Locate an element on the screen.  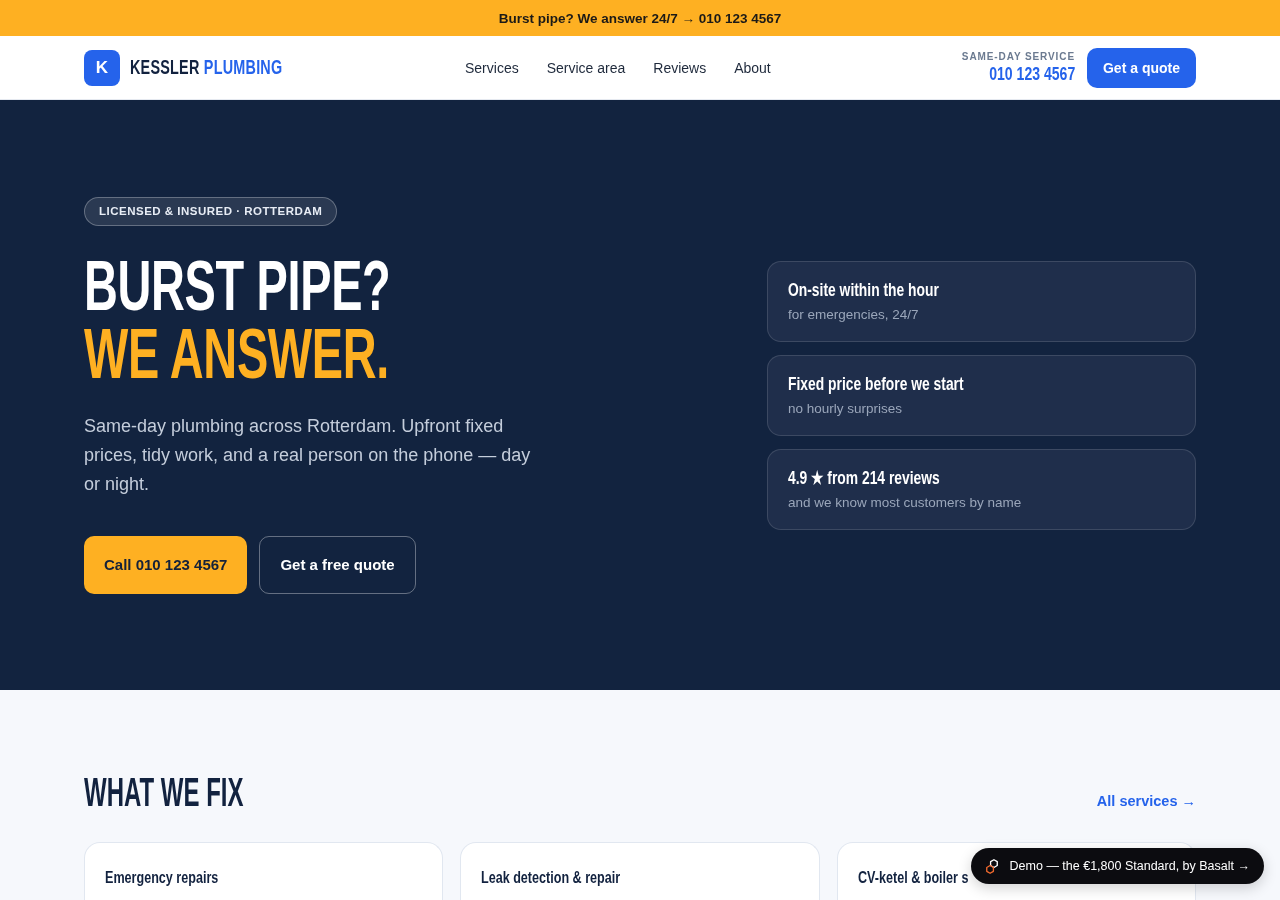
announcement-text: Burst pipe? We answer 24/7 → 010 123 4567 is located at coordinates (640, 18).